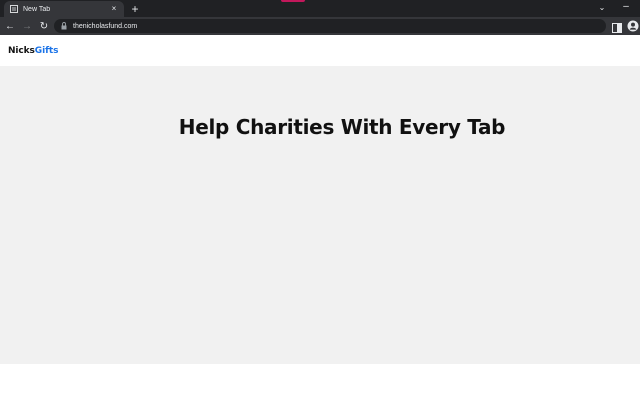 The height and width of the screenshot is (400, 640). Describe the element at coordinates (105, 26) in the screenshot. I see `url-text: thenicholasfund.com` at that location.